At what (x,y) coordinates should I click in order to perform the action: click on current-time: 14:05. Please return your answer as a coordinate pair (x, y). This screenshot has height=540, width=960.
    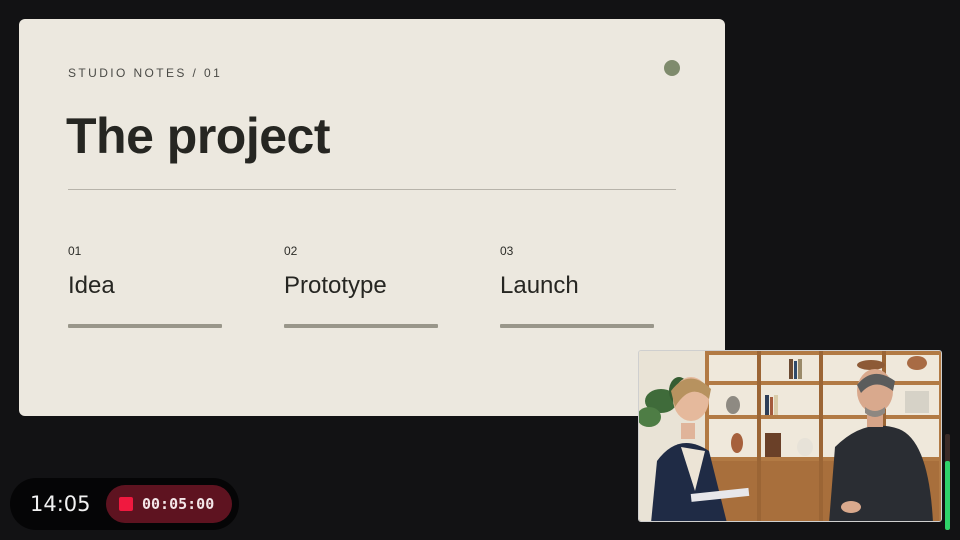
    Looking at the image, I should click on (60, 504).